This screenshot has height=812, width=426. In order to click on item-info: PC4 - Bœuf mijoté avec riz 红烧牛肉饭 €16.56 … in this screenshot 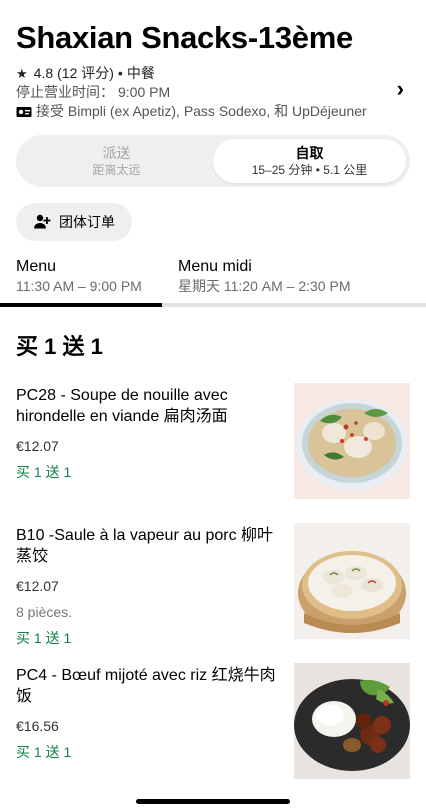, I will do `click(155, 728)`.